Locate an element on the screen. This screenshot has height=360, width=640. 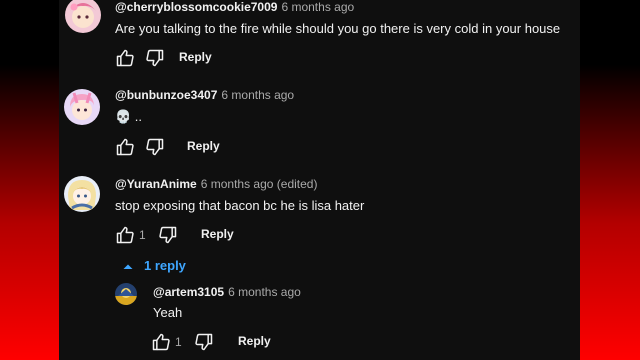
comment-author: @YuranAnime is located at coordinates (156, 184).